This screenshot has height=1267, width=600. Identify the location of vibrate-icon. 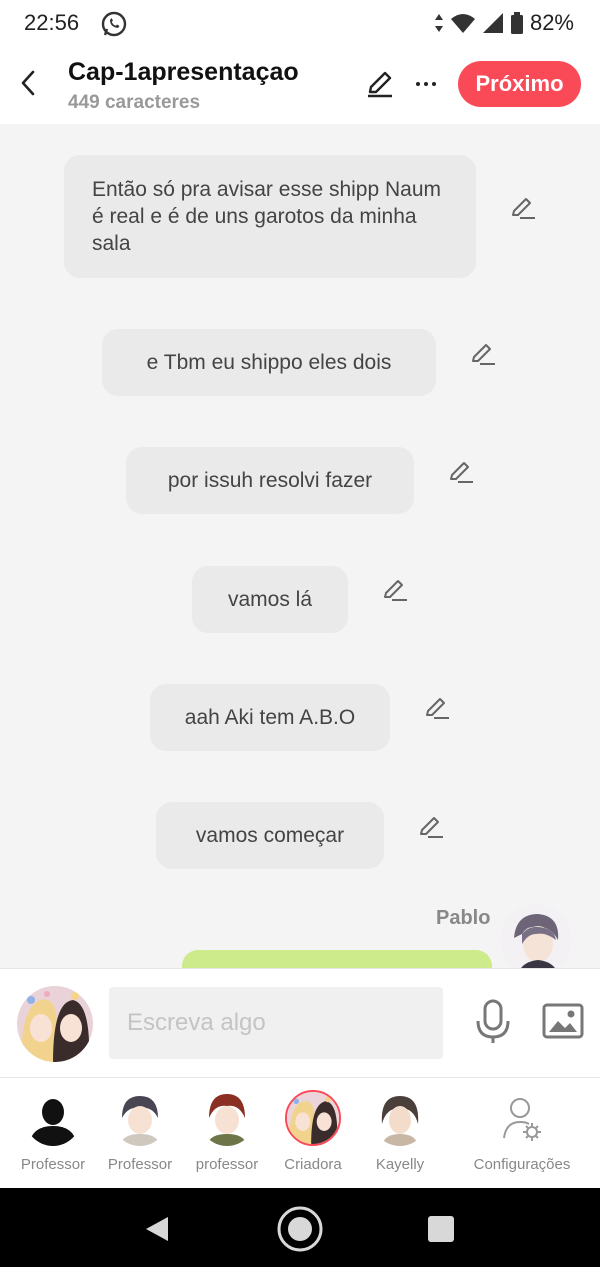
(438, 23).